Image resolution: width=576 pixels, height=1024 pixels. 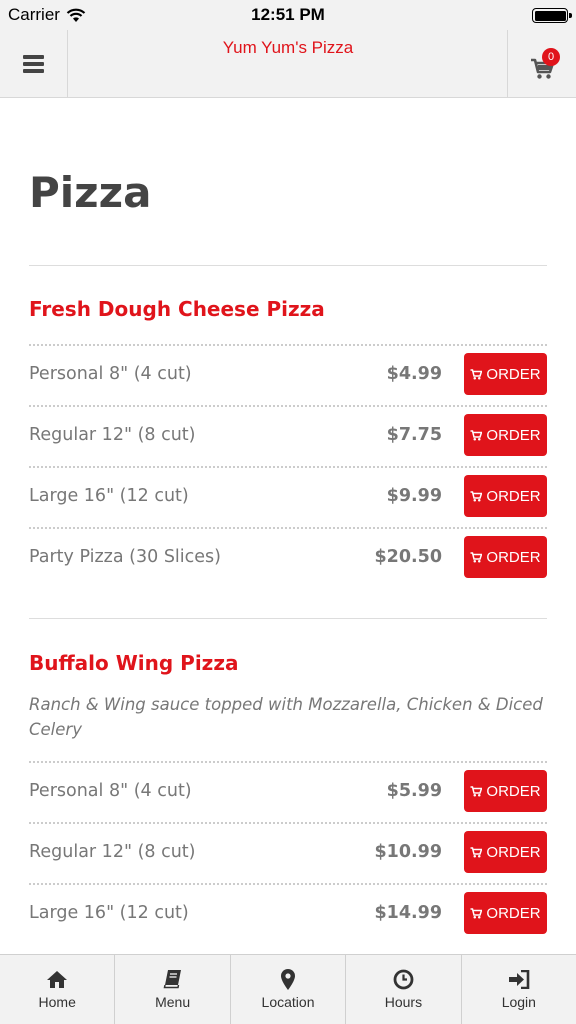 I want to click on battery-icon, so click(x=552, y=15).